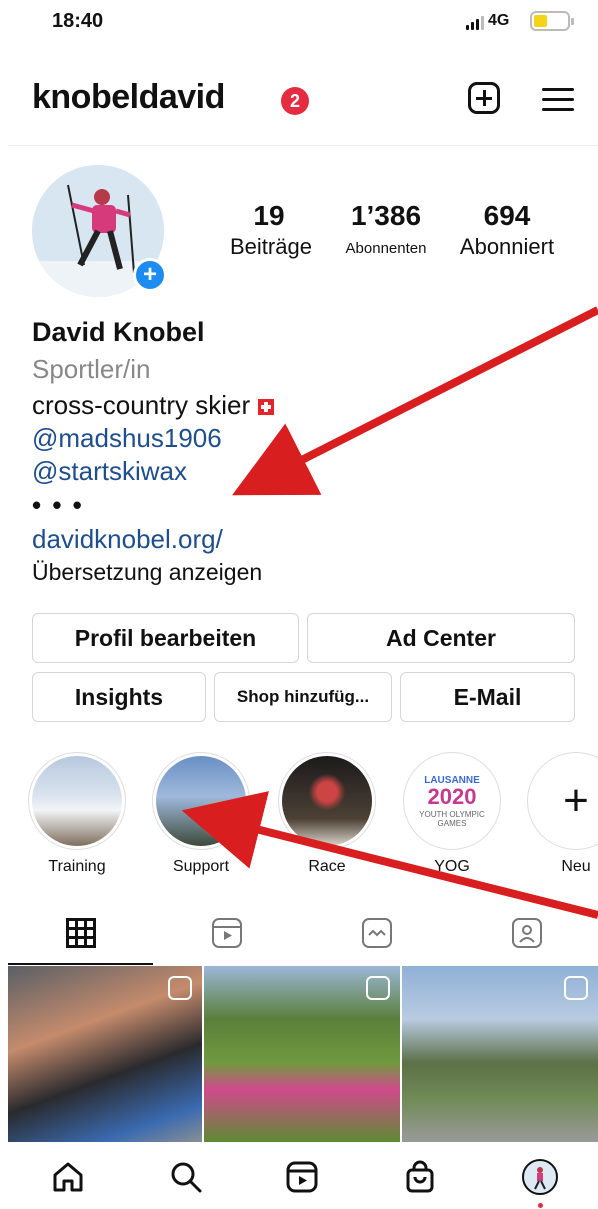 This screenshot has width=598, height=1209. Describe the element at coordinates (327, 866) in the screenshot. I see `highlight-label: Race` at that location.